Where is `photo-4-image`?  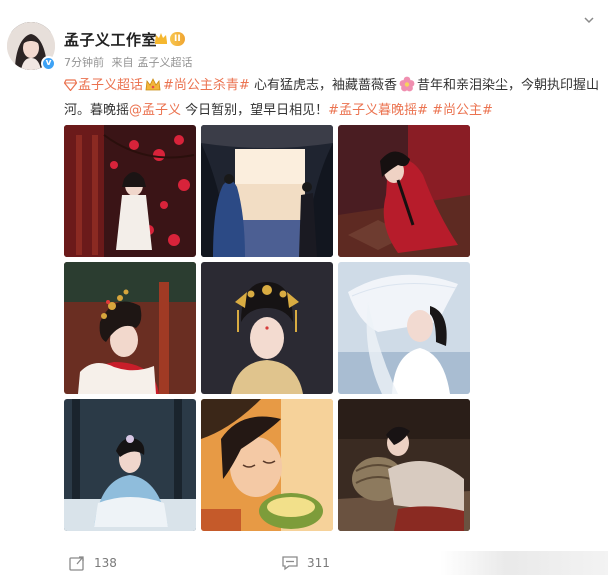 photo-4-image is located at coordinates (130, 328).